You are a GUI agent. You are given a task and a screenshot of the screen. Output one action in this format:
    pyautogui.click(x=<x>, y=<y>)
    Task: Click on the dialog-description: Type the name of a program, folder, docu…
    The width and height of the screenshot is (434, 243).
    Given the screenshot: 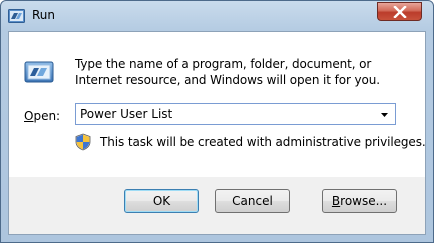 What is the action you would take?
    pyautogui.click(x=227, y=72)
    